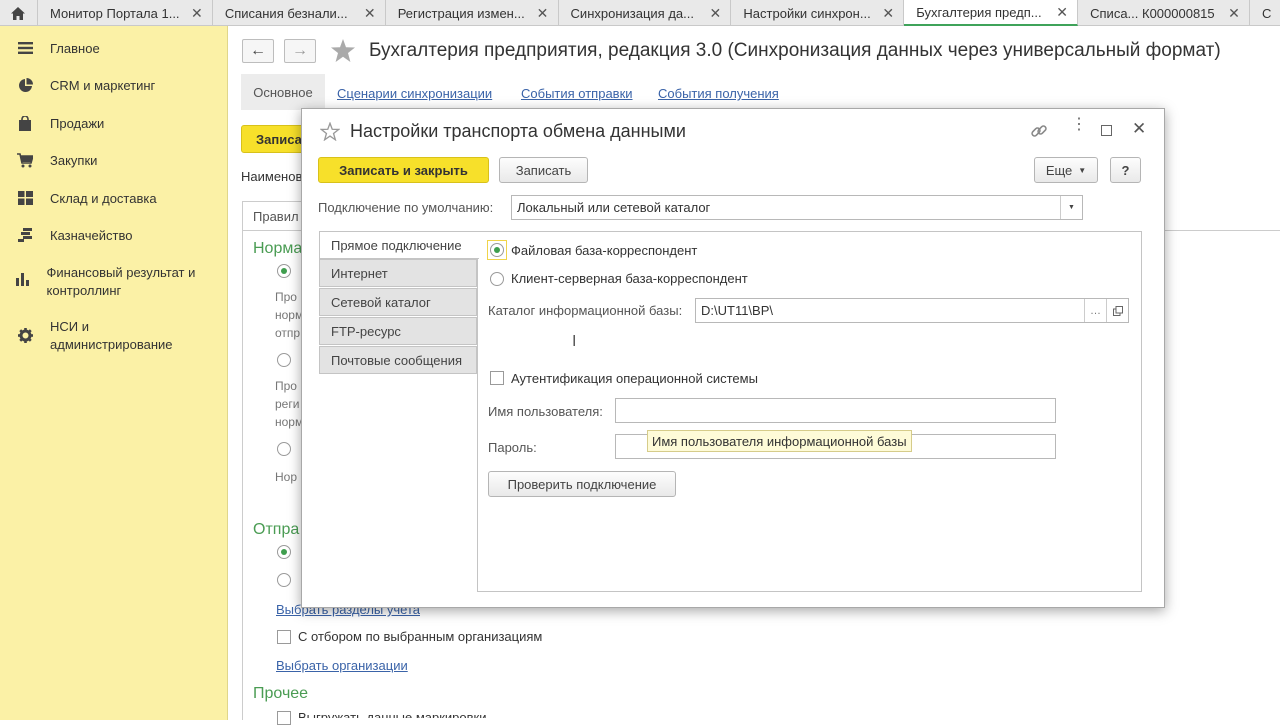 Image resolution: width=1280 pixels, height=725 pixels. I want to click on sidebar-item-sales: Продажи, so click(114, 124).